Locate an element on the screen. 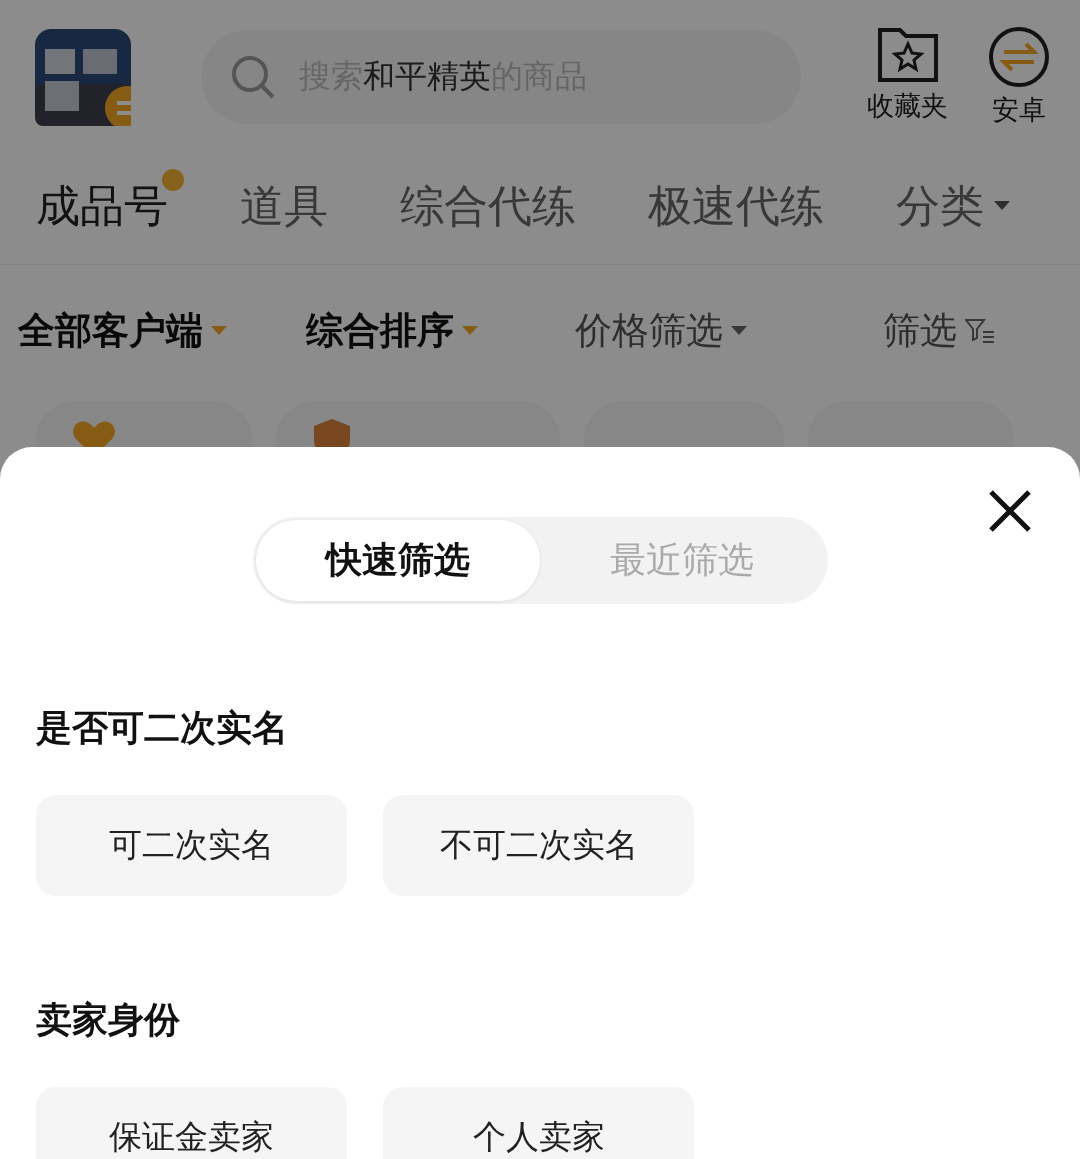  filter-dropdown: 筛选 is located at coordinates (972, 331).